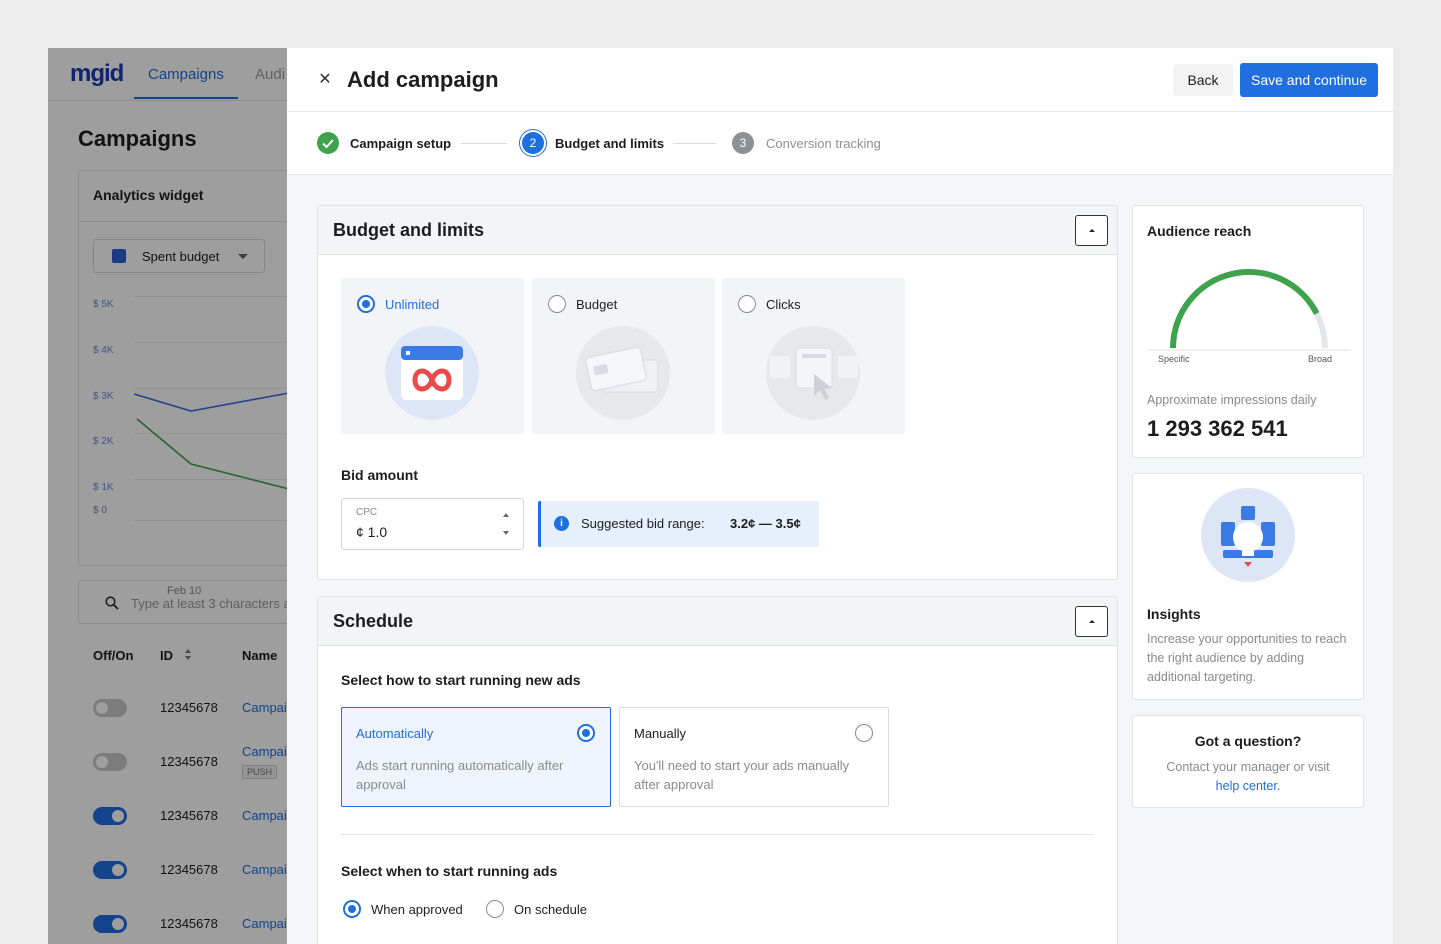  What do you see at coordinates (586, 733) in the screenshot?
I see `radio-automatically` at bounding box center [586, 733].